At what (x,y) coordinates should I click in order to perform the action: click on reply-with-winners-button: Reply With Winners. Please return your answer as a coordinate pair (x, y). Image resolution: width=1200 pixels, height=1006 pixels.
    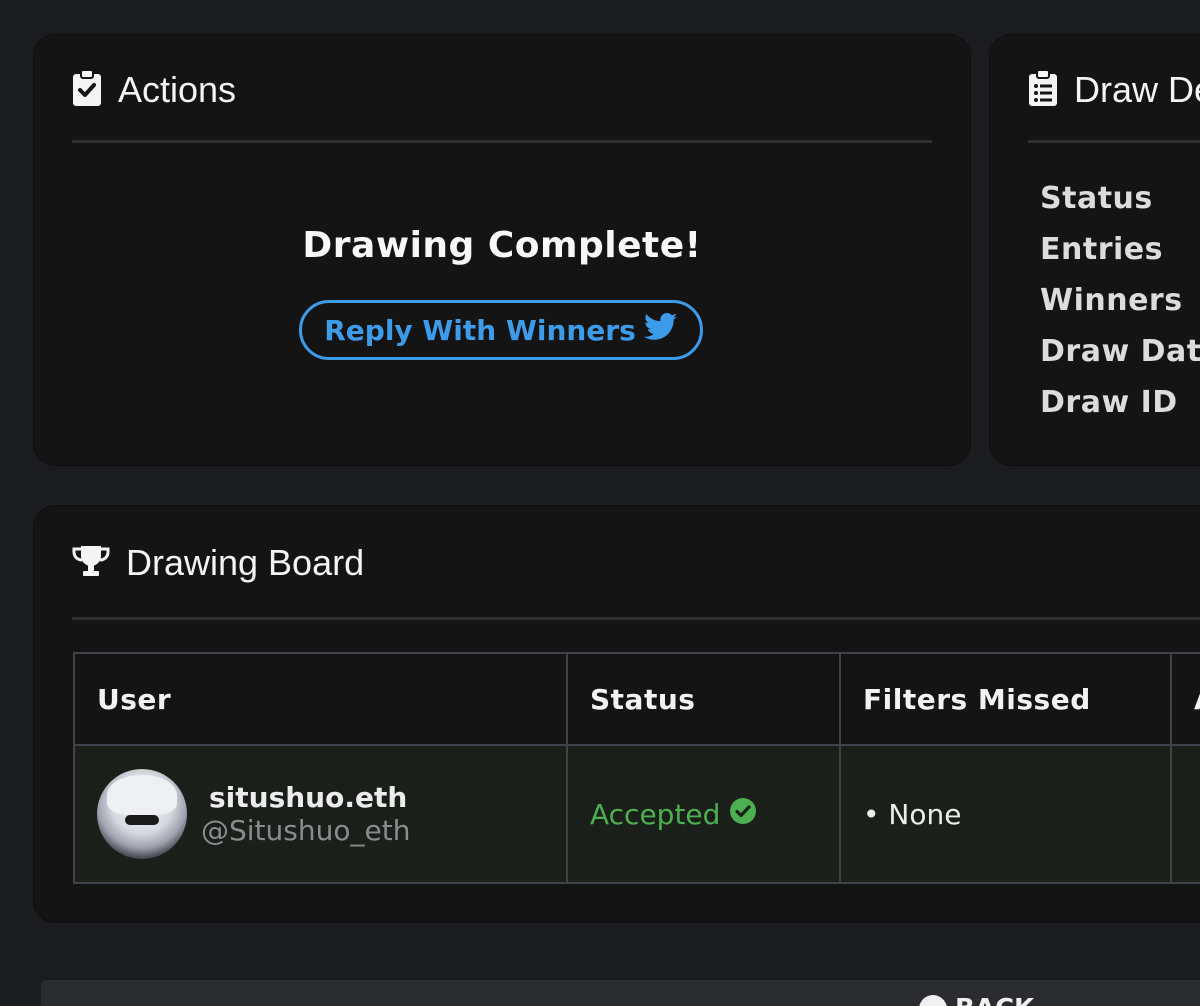
    Looking at the image, I should click on (501, 330).